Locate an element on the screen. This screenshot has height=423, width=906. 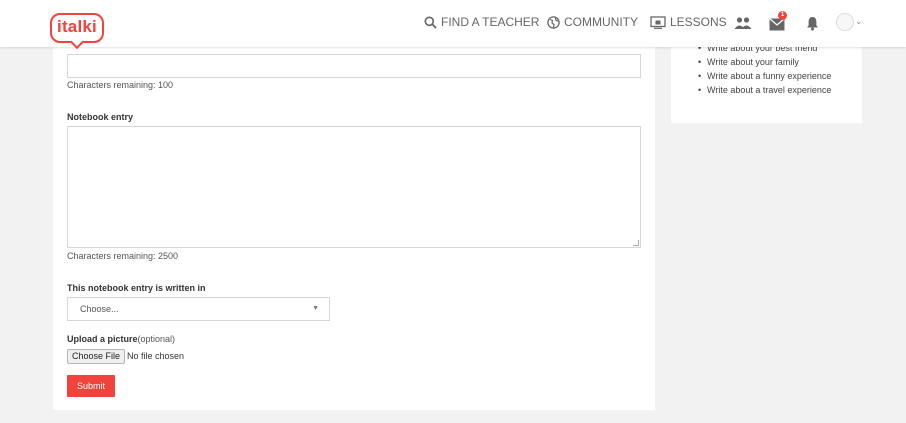
notebook-entry-label: Notebook entry is located at coordinates (100, 117).